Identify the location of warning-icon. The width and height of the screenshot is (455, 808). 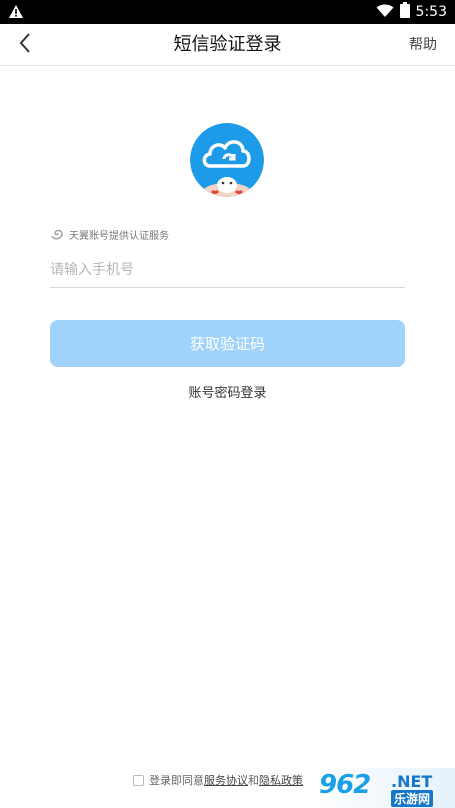
(16, 12).